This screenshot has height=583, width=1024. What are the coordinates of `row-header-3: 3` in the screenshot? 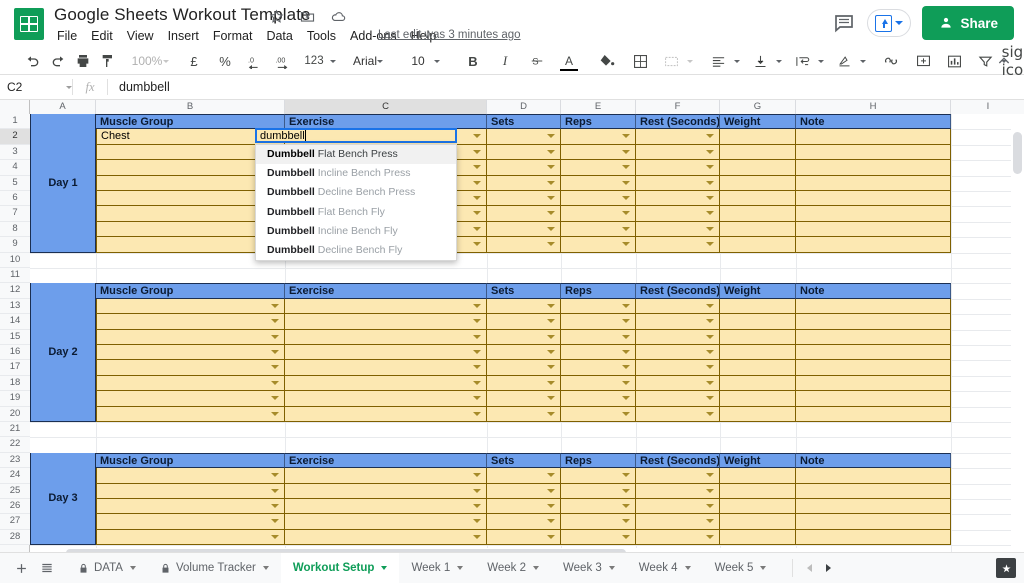 It's located at (15, 152).